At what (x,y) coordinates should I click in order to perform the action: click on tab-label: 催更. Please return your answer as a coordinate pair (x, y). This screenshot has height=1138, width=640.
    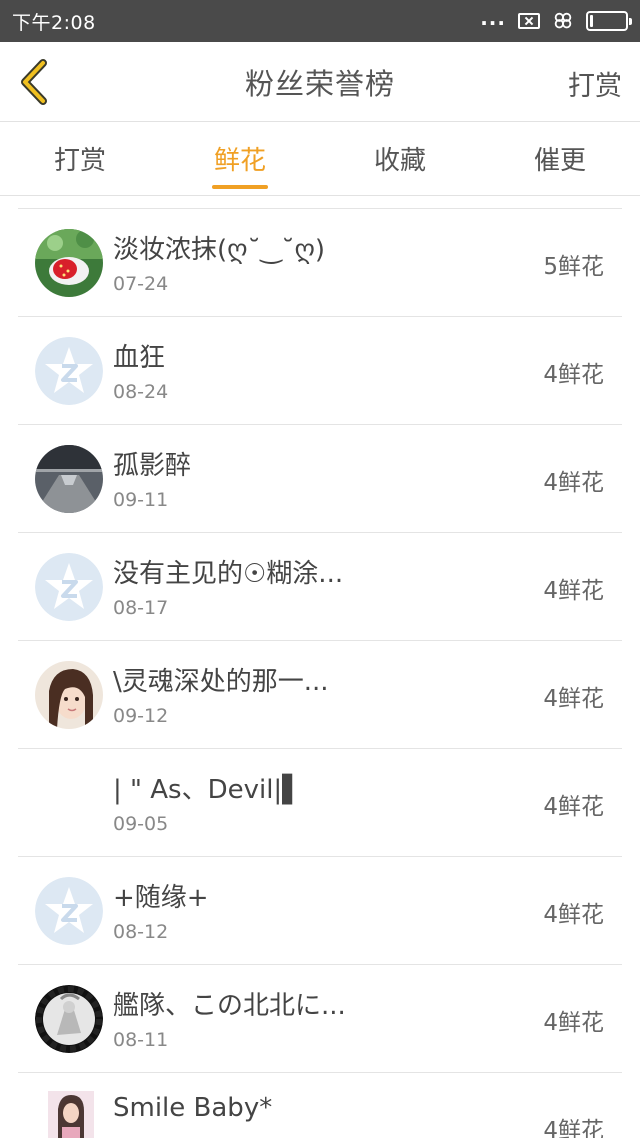
    Looking at the image, I should click on (559, 161).